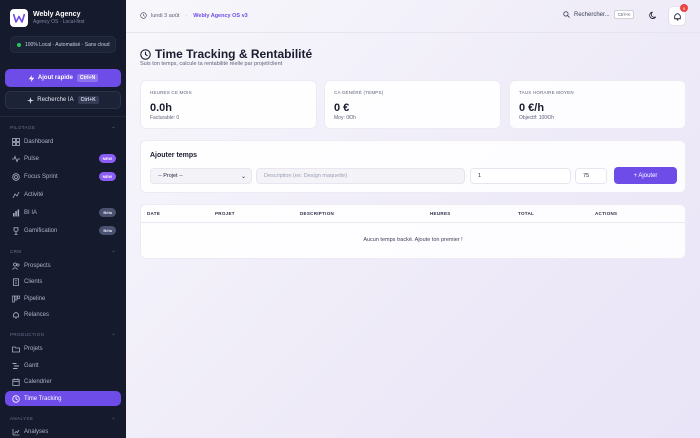  Describe the element at coordinates (33, 281) in the screenshot. I see `sidebar-item-label: Clients` at that location.